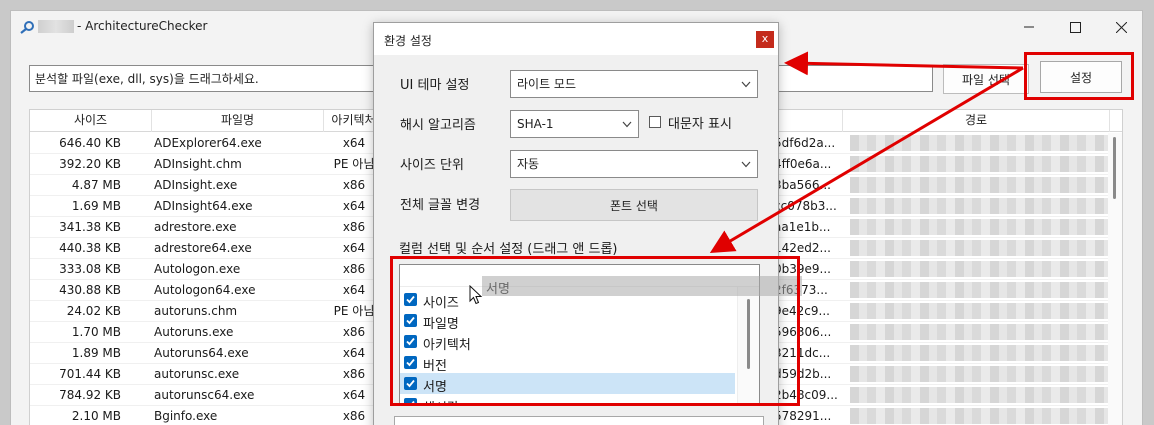  I want to click on arrow-to-dialog, so click(904, 63).